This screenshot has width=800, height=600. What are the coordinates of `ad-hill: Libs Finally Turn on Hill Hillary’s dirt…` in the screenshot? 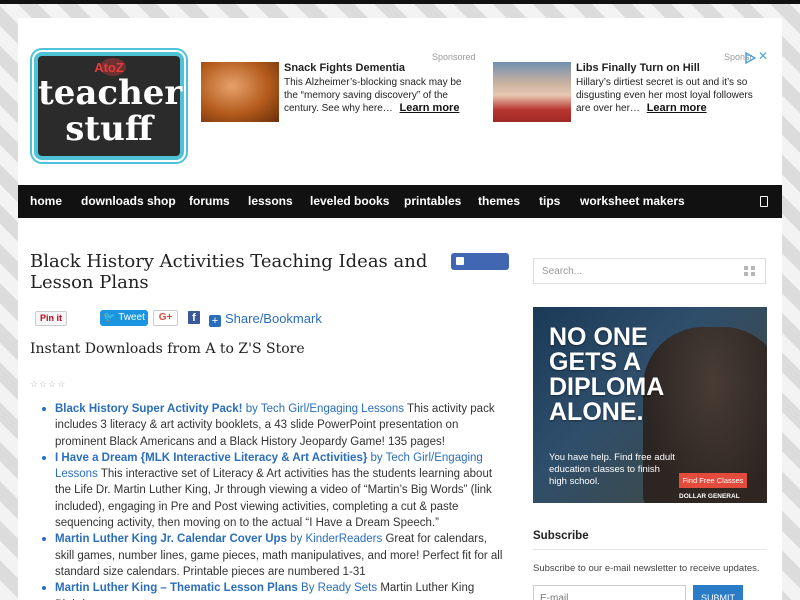 It's located at (629, 93).